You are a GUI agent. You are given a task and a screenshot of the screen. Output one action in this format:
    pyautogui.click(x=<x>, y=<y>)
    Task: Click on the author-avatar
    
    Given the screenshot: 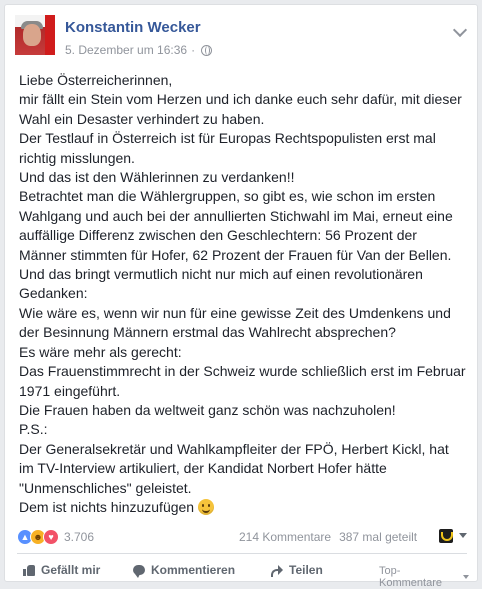 What is the action you would take?
    pyautogui.click(x=35, y=35)
    